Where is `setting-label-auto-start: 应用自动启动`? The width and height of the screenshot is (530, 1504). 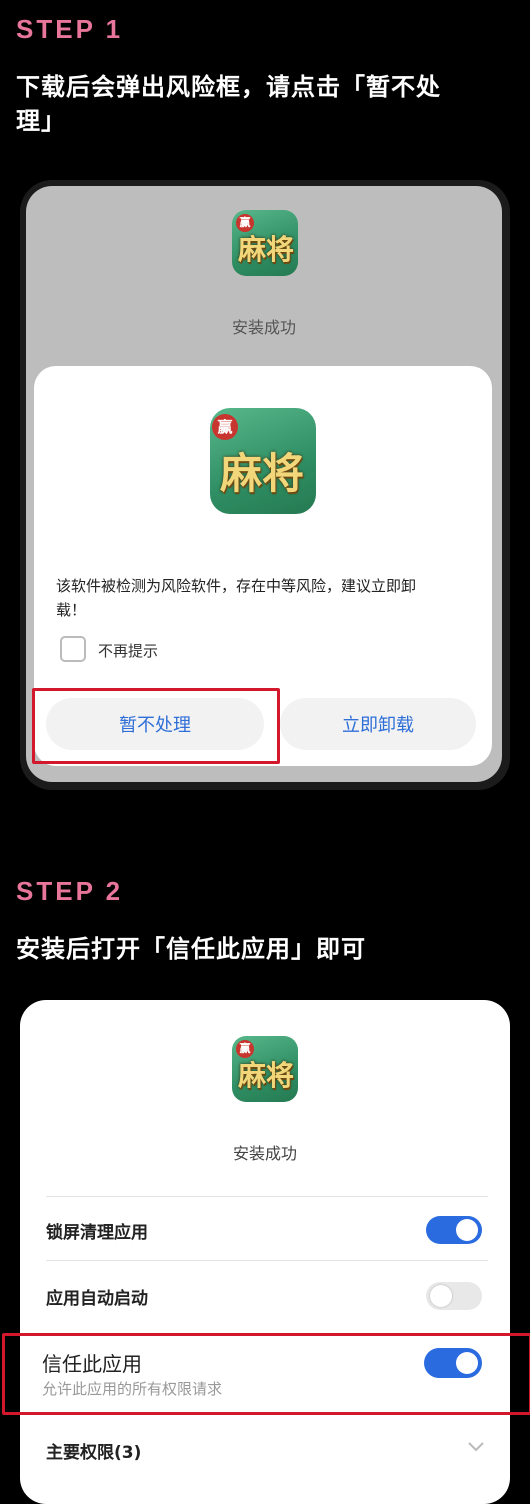
setting-label-auto-start: 应用自动启动 is located at coordinates (97, 1299).